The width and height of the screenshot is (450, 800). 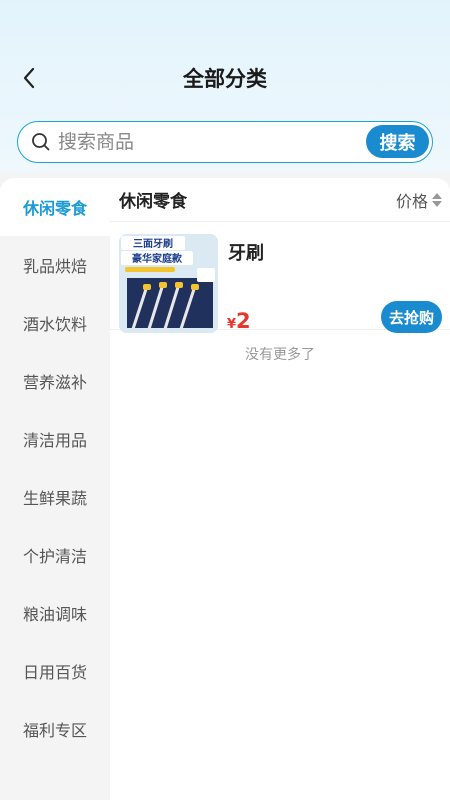 What do you see at coordinates (55, 323) in the screenshot?
I see `sidebar-item-drinks: 酒水饮料` at bounding box center [55, 323].